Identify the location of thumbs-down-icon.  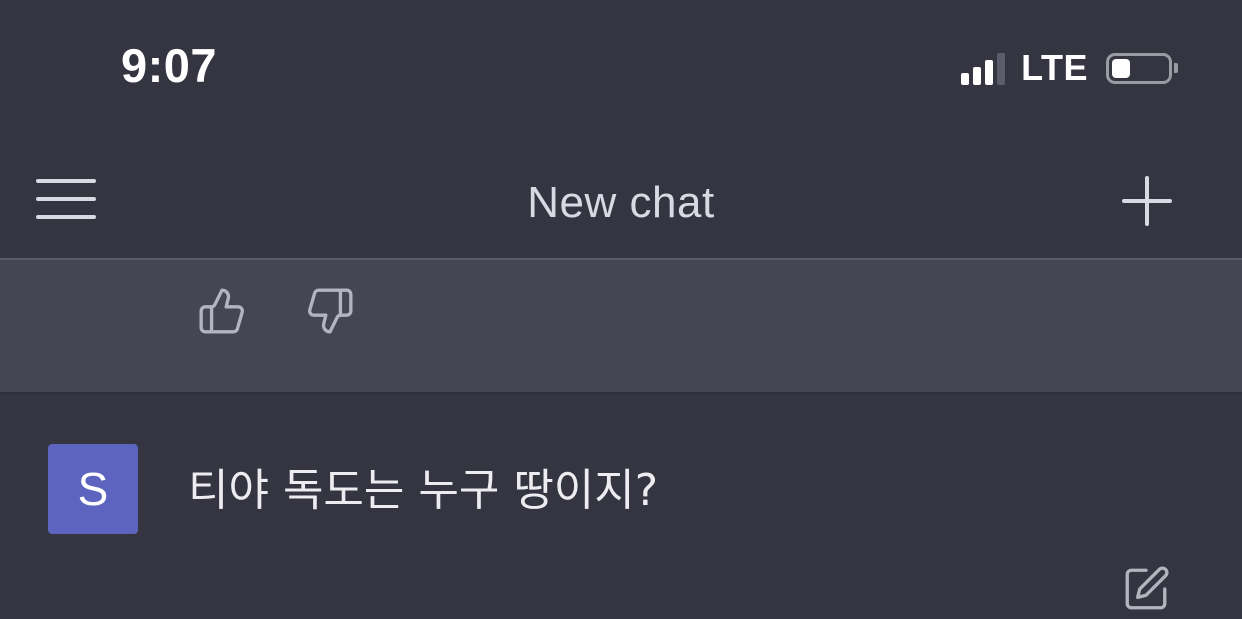
(330, 311).